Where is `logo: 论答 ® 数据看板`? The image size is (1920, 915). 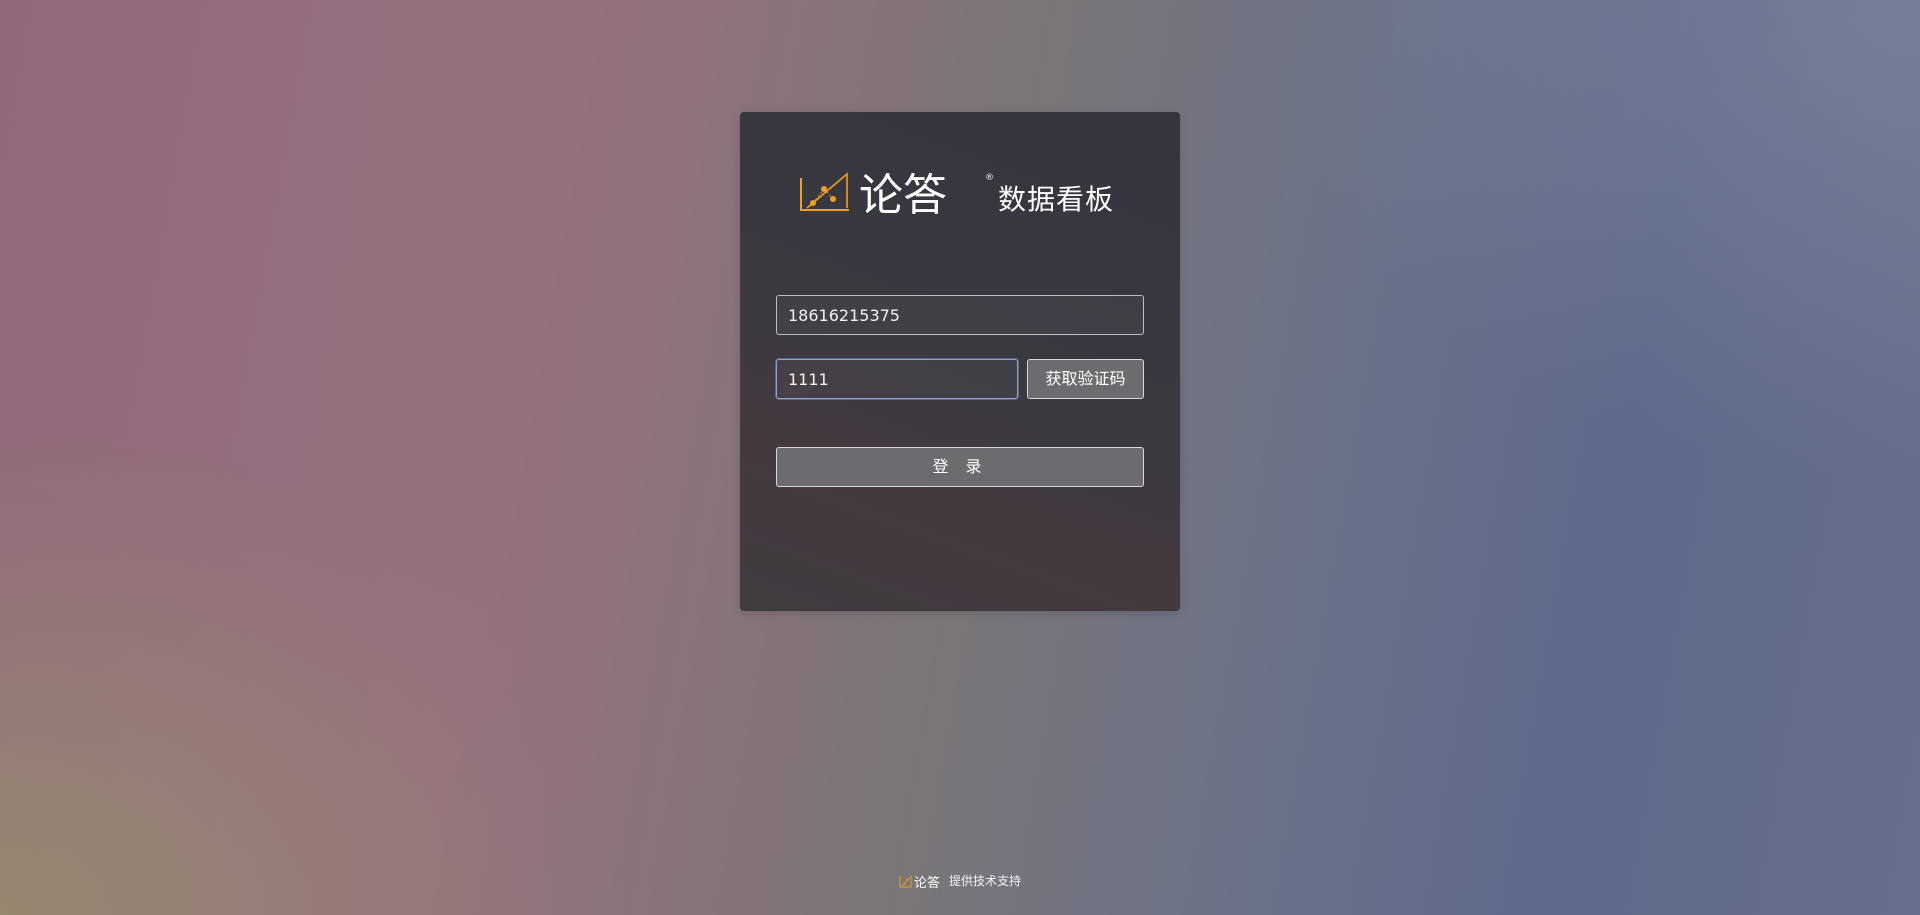 logo: 论答 ® 数据看板 is located at coordinates (955, 193).